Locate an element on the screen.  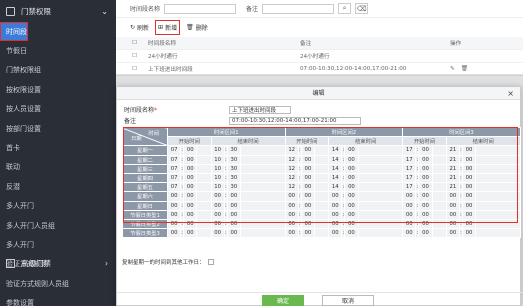
clear-button: ⌫ is located at coordinates (362, 8).